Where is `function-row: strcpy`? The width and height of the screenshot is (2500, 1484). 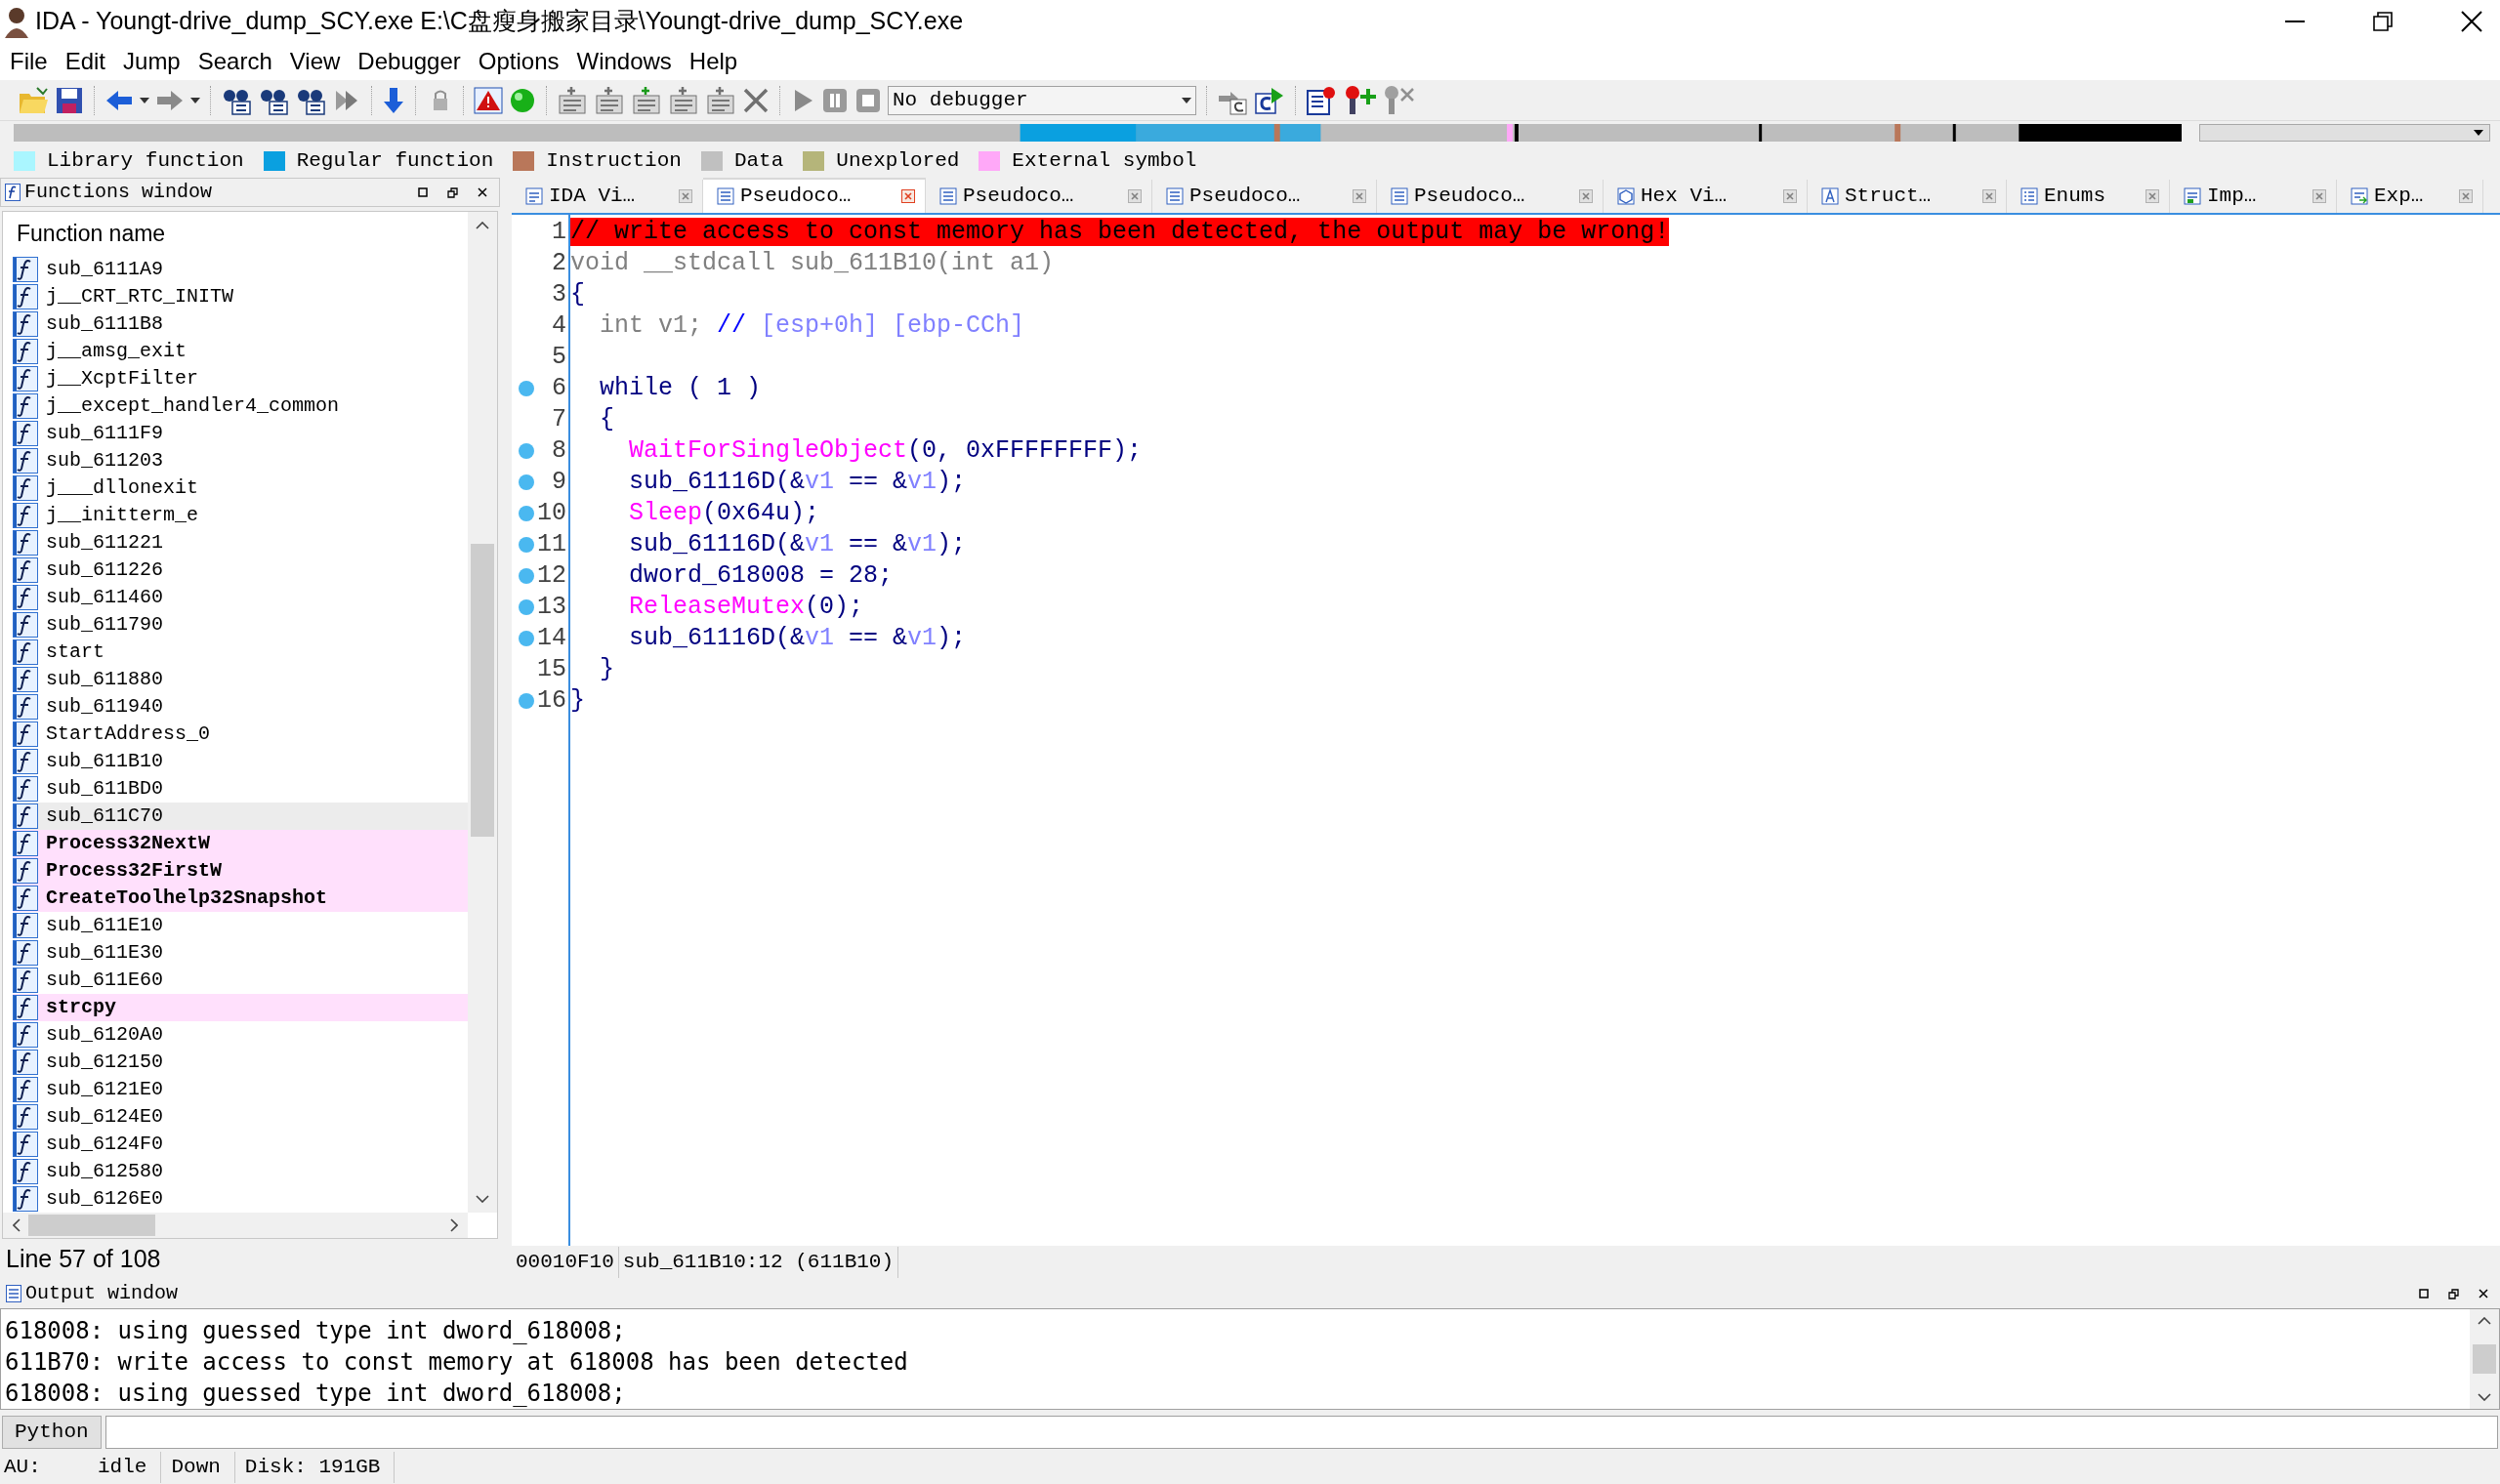 function-row: strcpy is located at coordinates (240, 1008).